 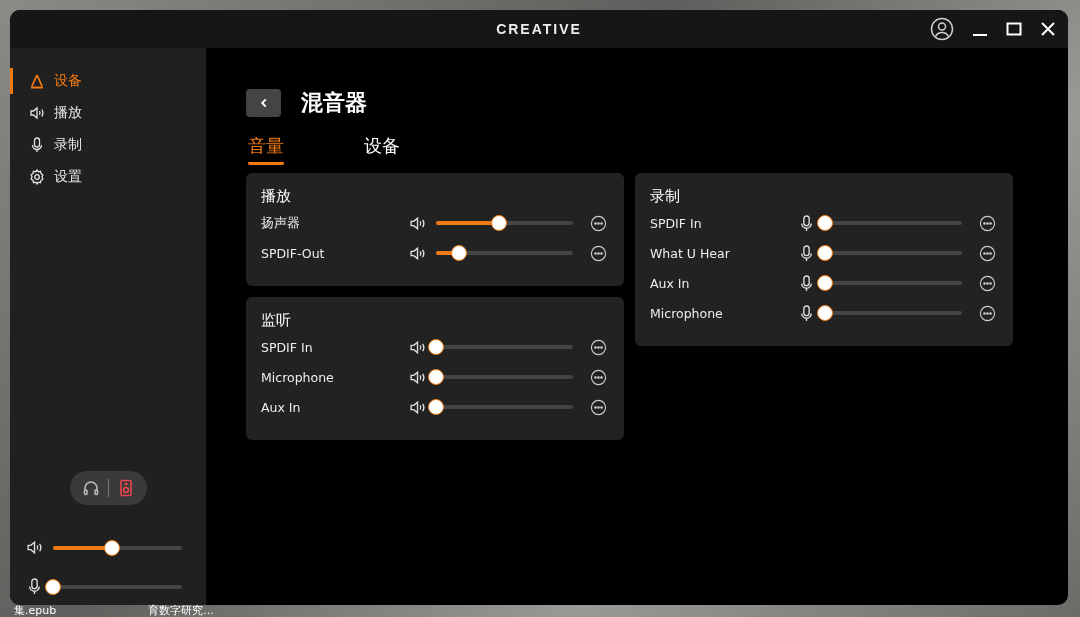 What do you see at coordinates (539, 29) in the screenshot?
I see `window-title: CREATIVE` at bounding box center [539, 29].